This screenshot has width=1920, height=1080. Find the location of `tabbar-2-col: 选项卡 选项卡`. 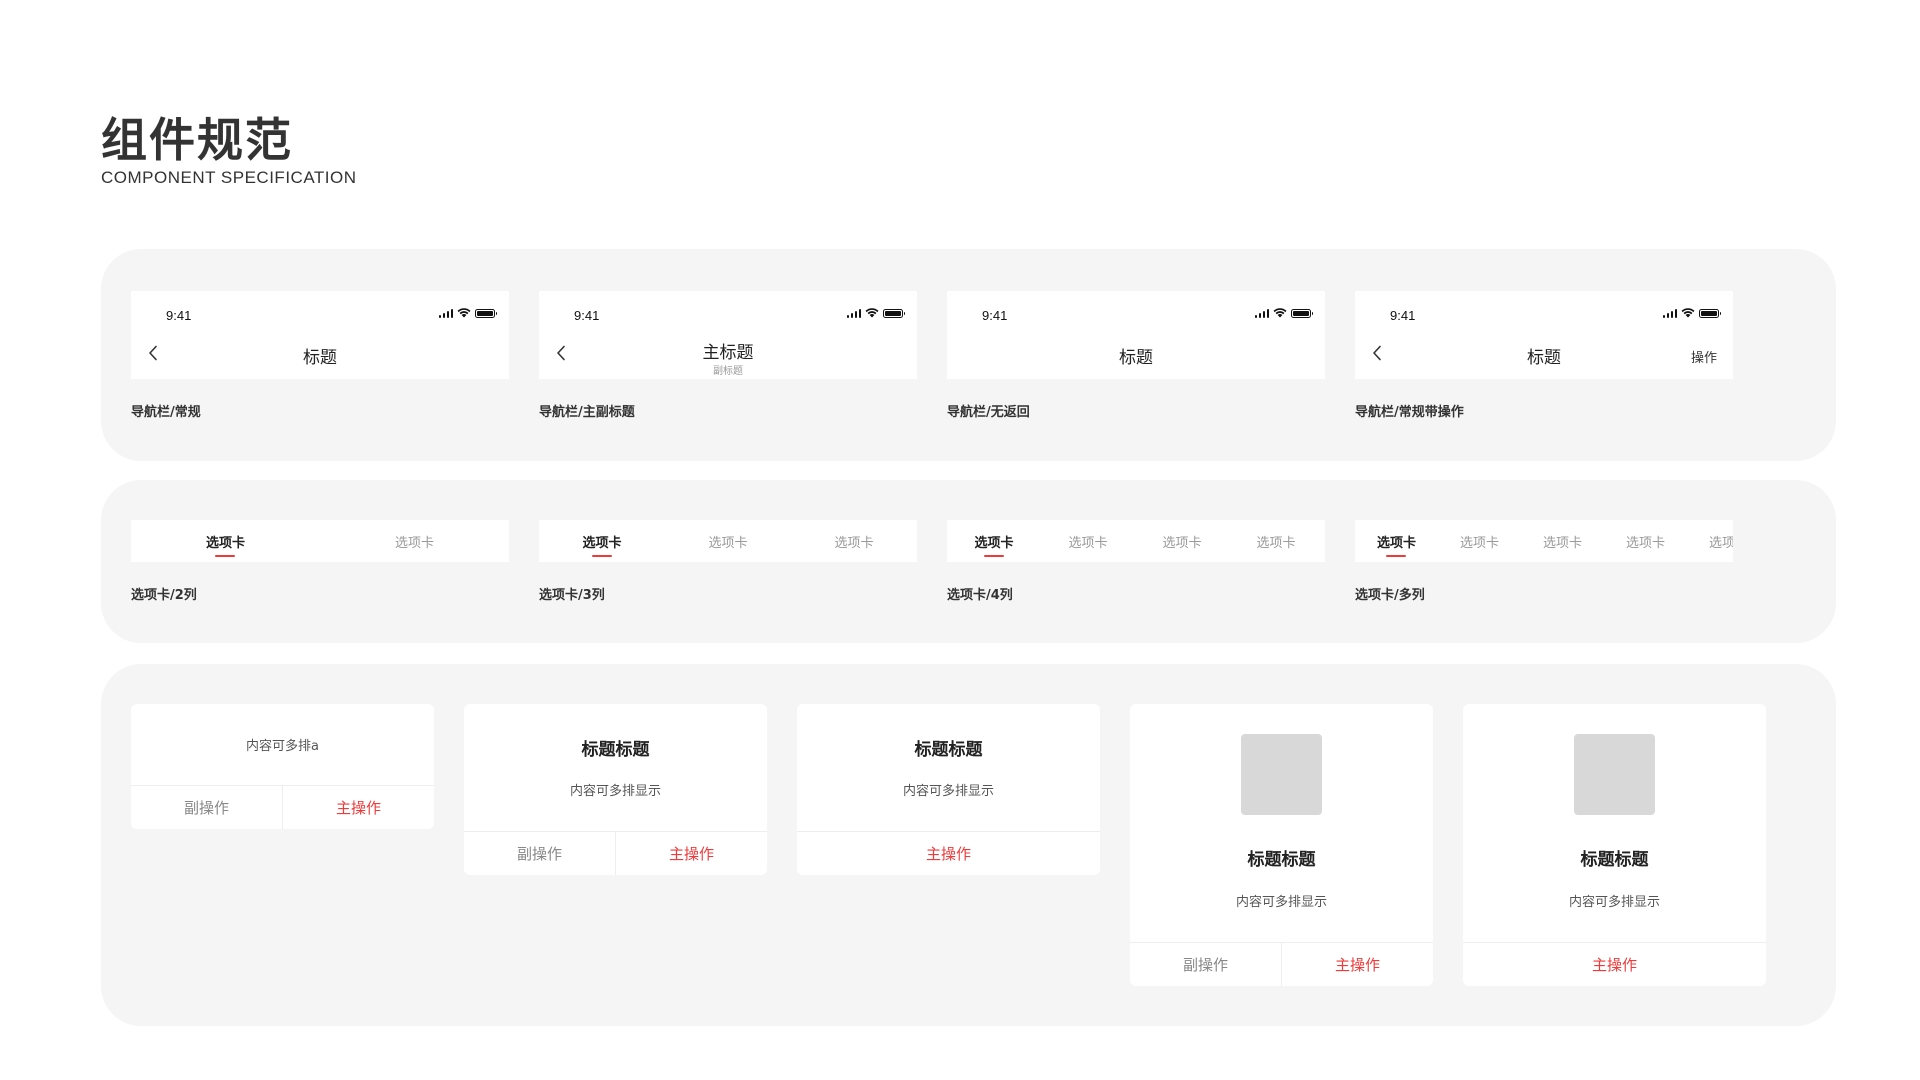

tabbar-2-col: 选项卡 选项卡 is located at coordinates (320, 541).